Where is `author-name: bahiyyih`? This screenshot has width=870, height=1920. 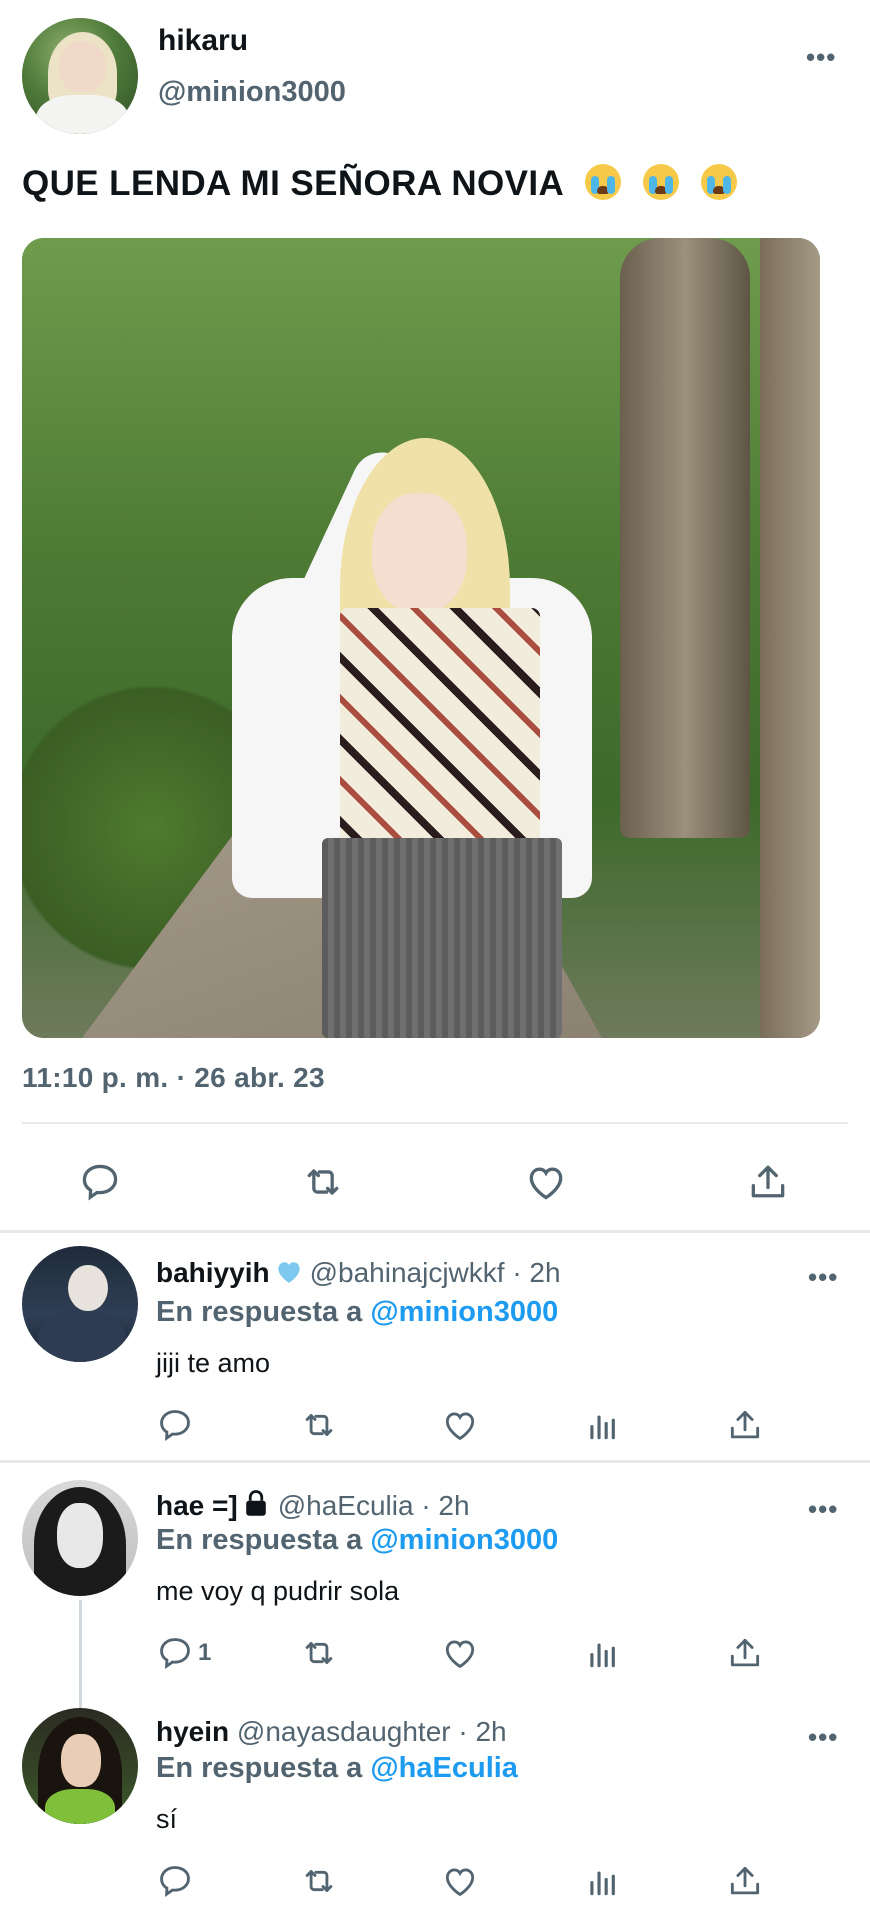
author-name: bahiyyih is located at coordinates (213, 1272).